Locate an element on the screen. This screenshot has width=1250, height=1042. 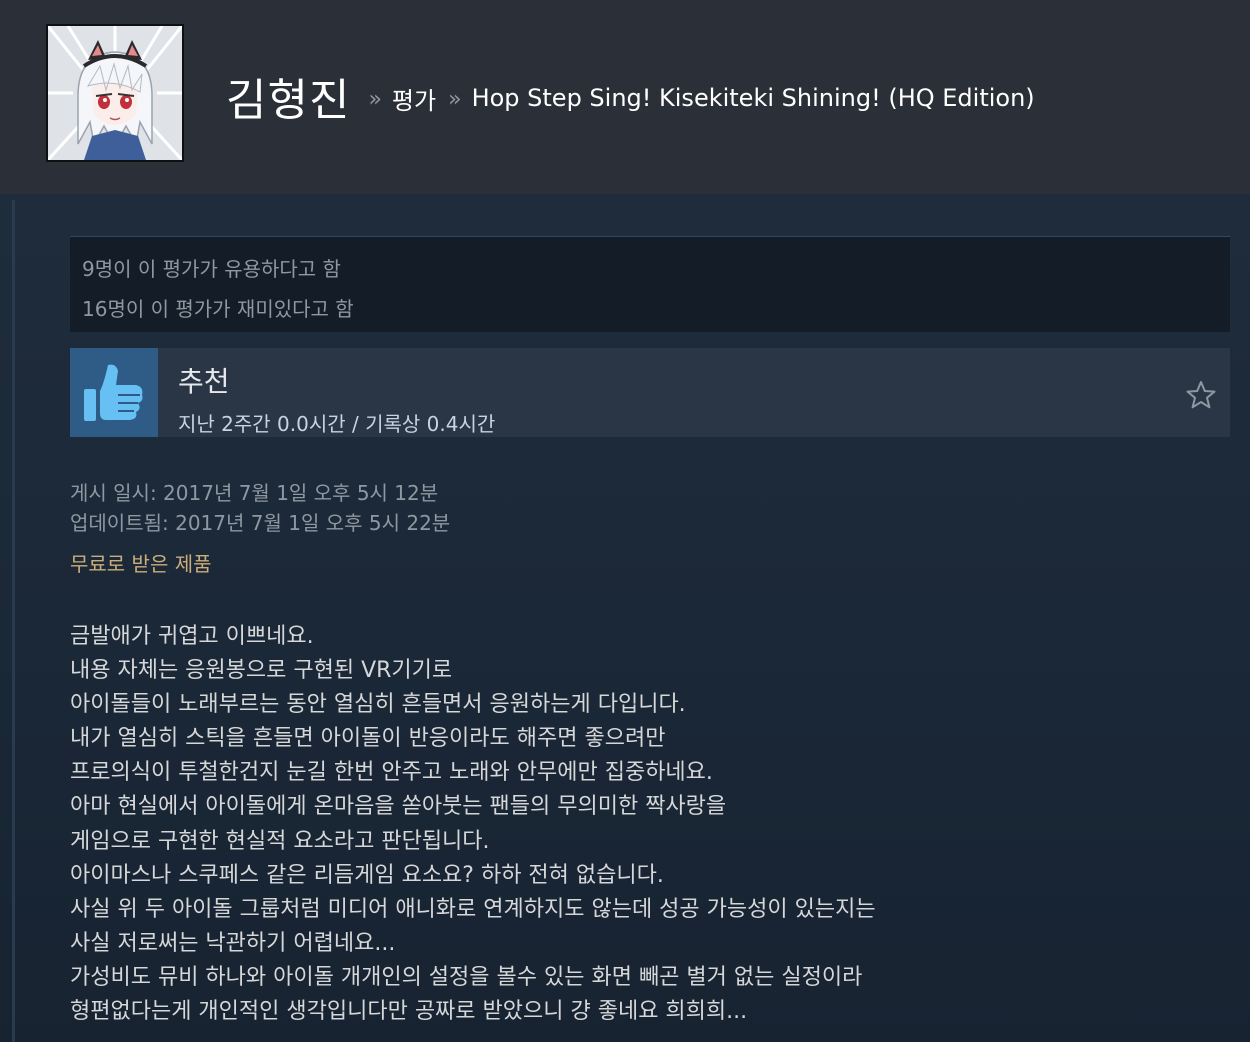
thumbs-up-icon is located at coordinates (114, 392).